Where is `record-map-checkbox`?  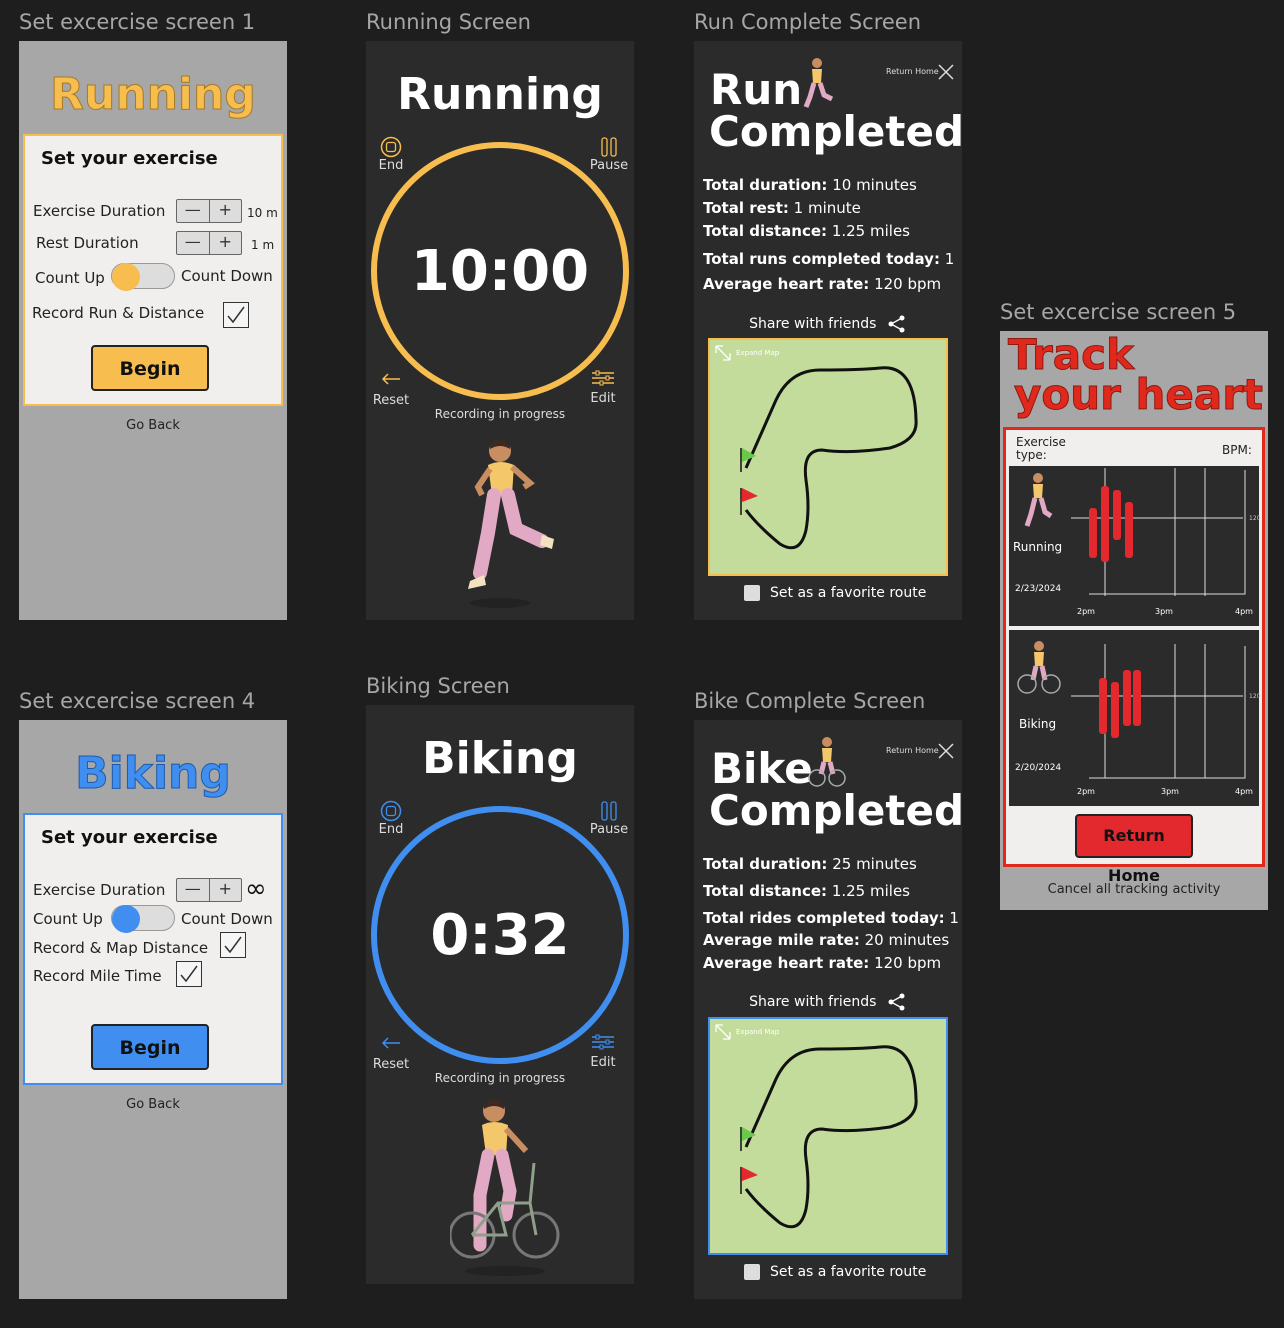 record-map-checkbox is located at coordinates (233, 945).